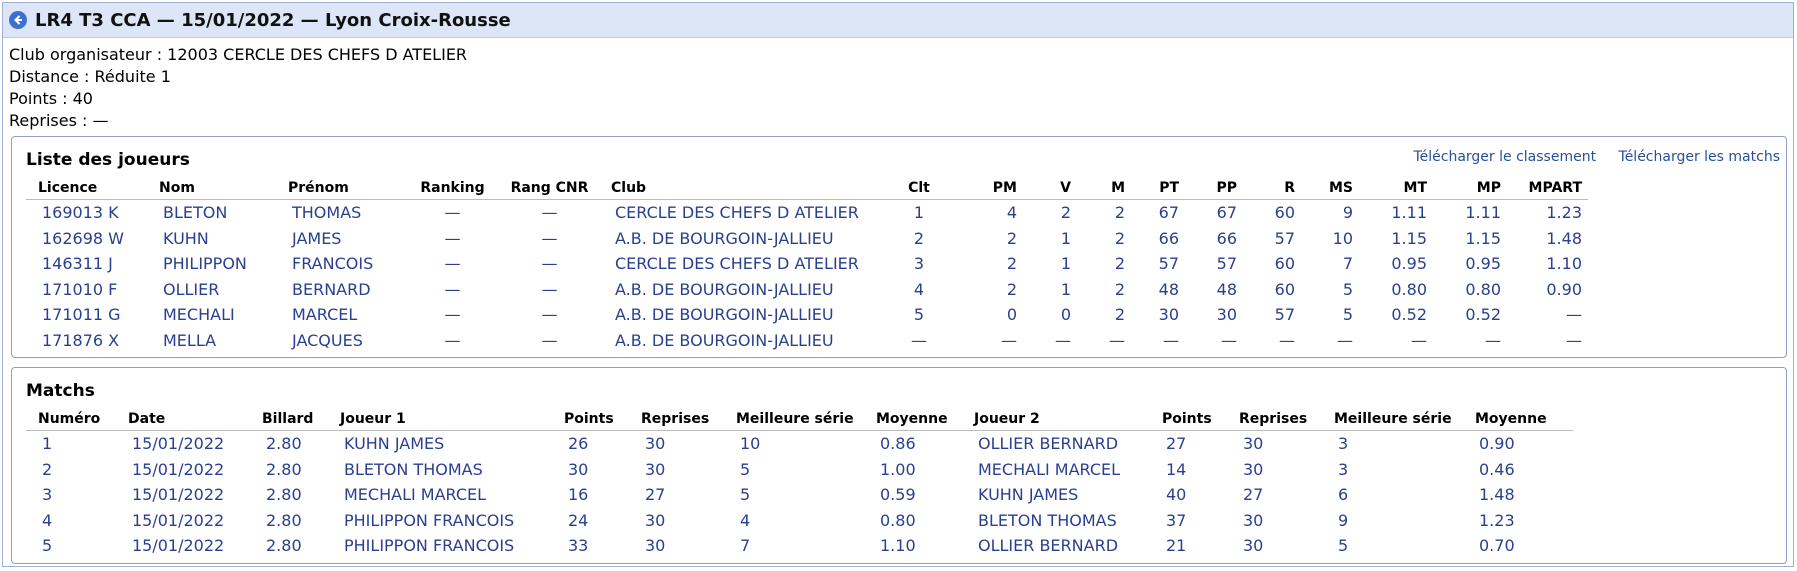 The height and width of the screenshot is (571, 1797). I want to click on players-cell: 0.80, so click(1409, 289).